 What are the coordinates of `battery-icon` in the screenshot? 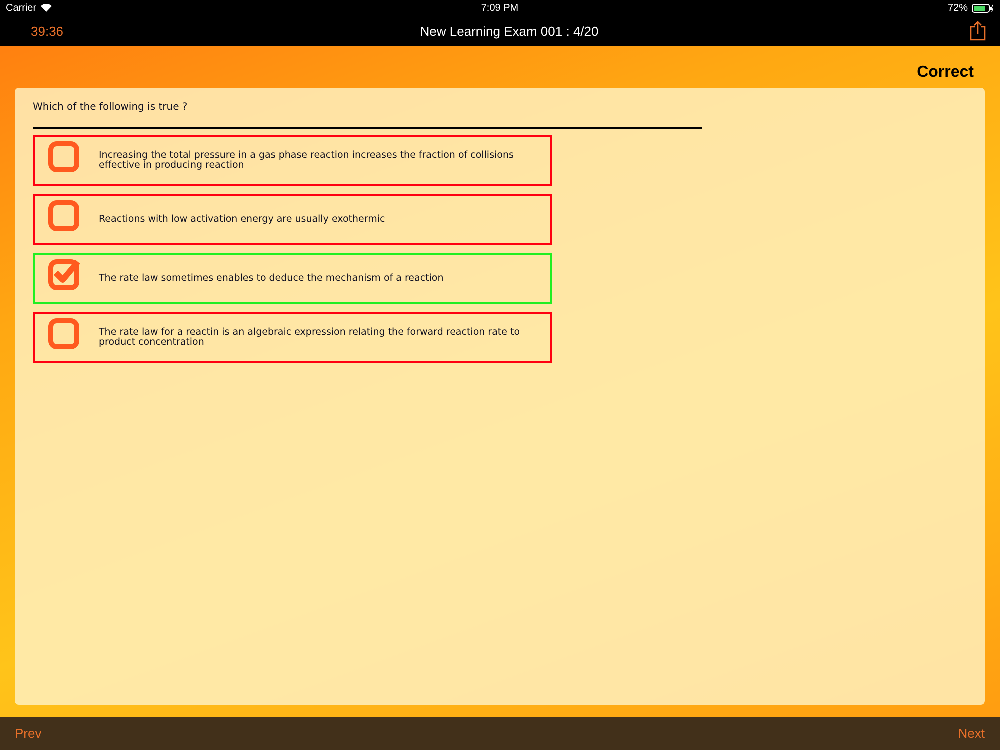 It's located at (983, 8).